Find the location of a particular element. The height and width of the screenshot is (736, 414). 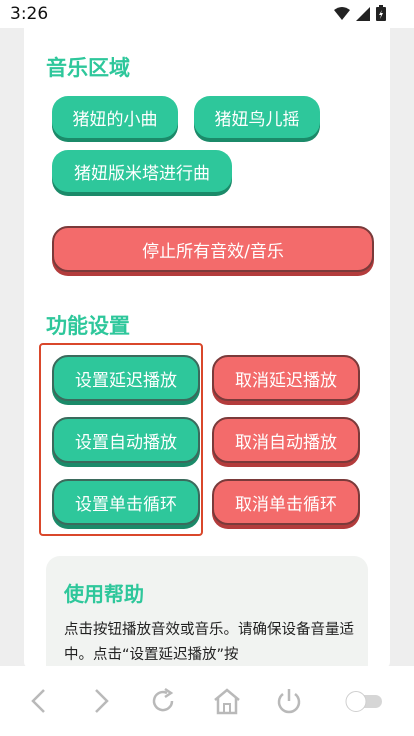

cancel-auto-button: 取消自动播放 is located at coordinates (286, 440).